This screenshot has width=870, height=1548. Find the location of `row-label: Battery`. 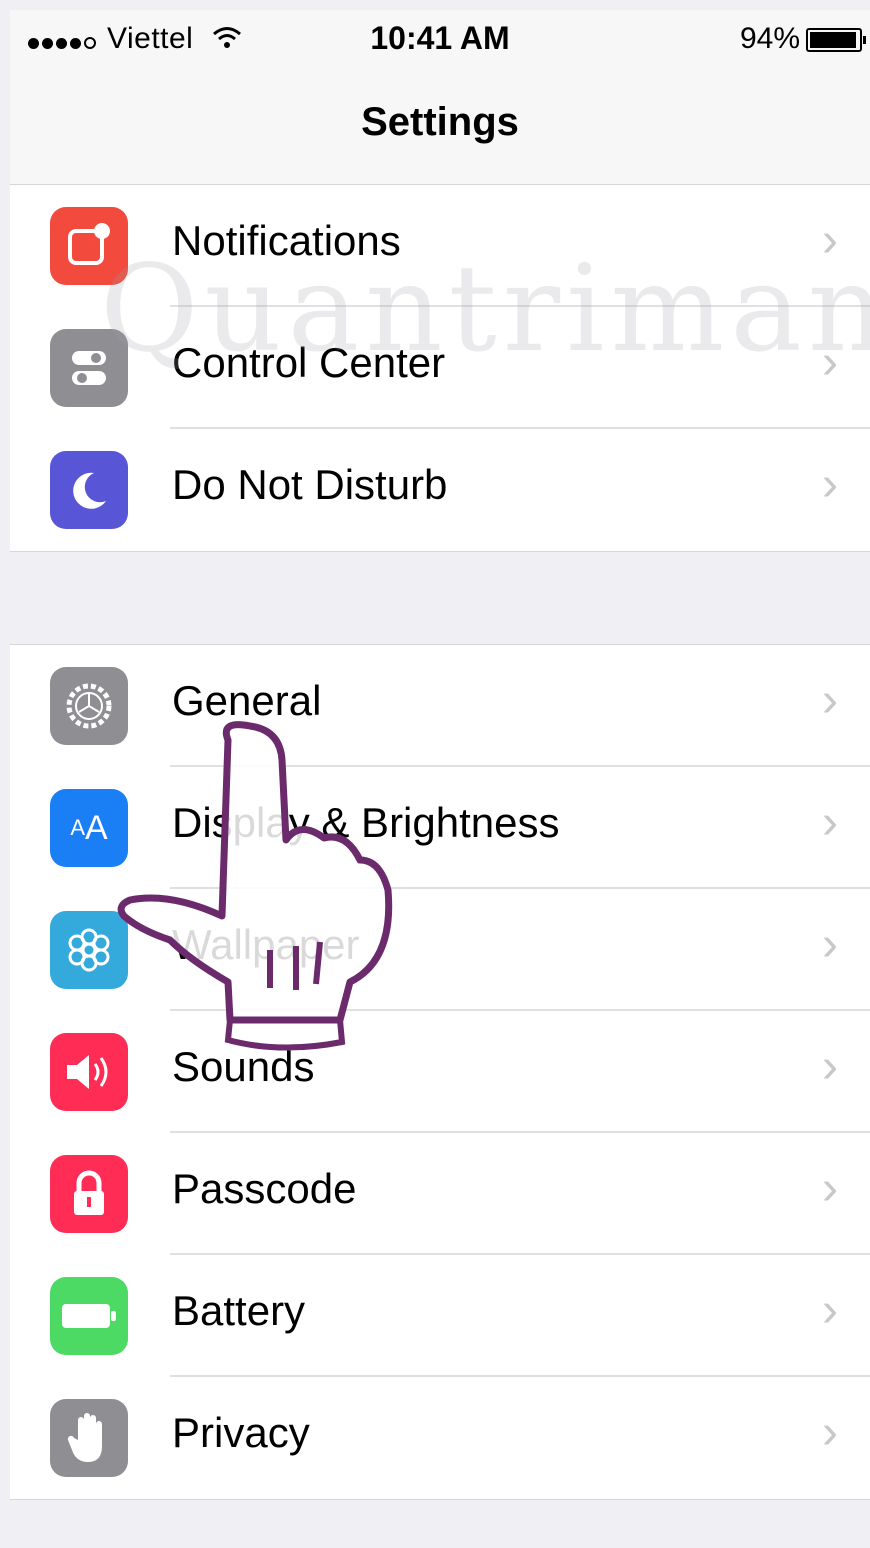

row-label: Battery is located at coordinates (239, 1310).